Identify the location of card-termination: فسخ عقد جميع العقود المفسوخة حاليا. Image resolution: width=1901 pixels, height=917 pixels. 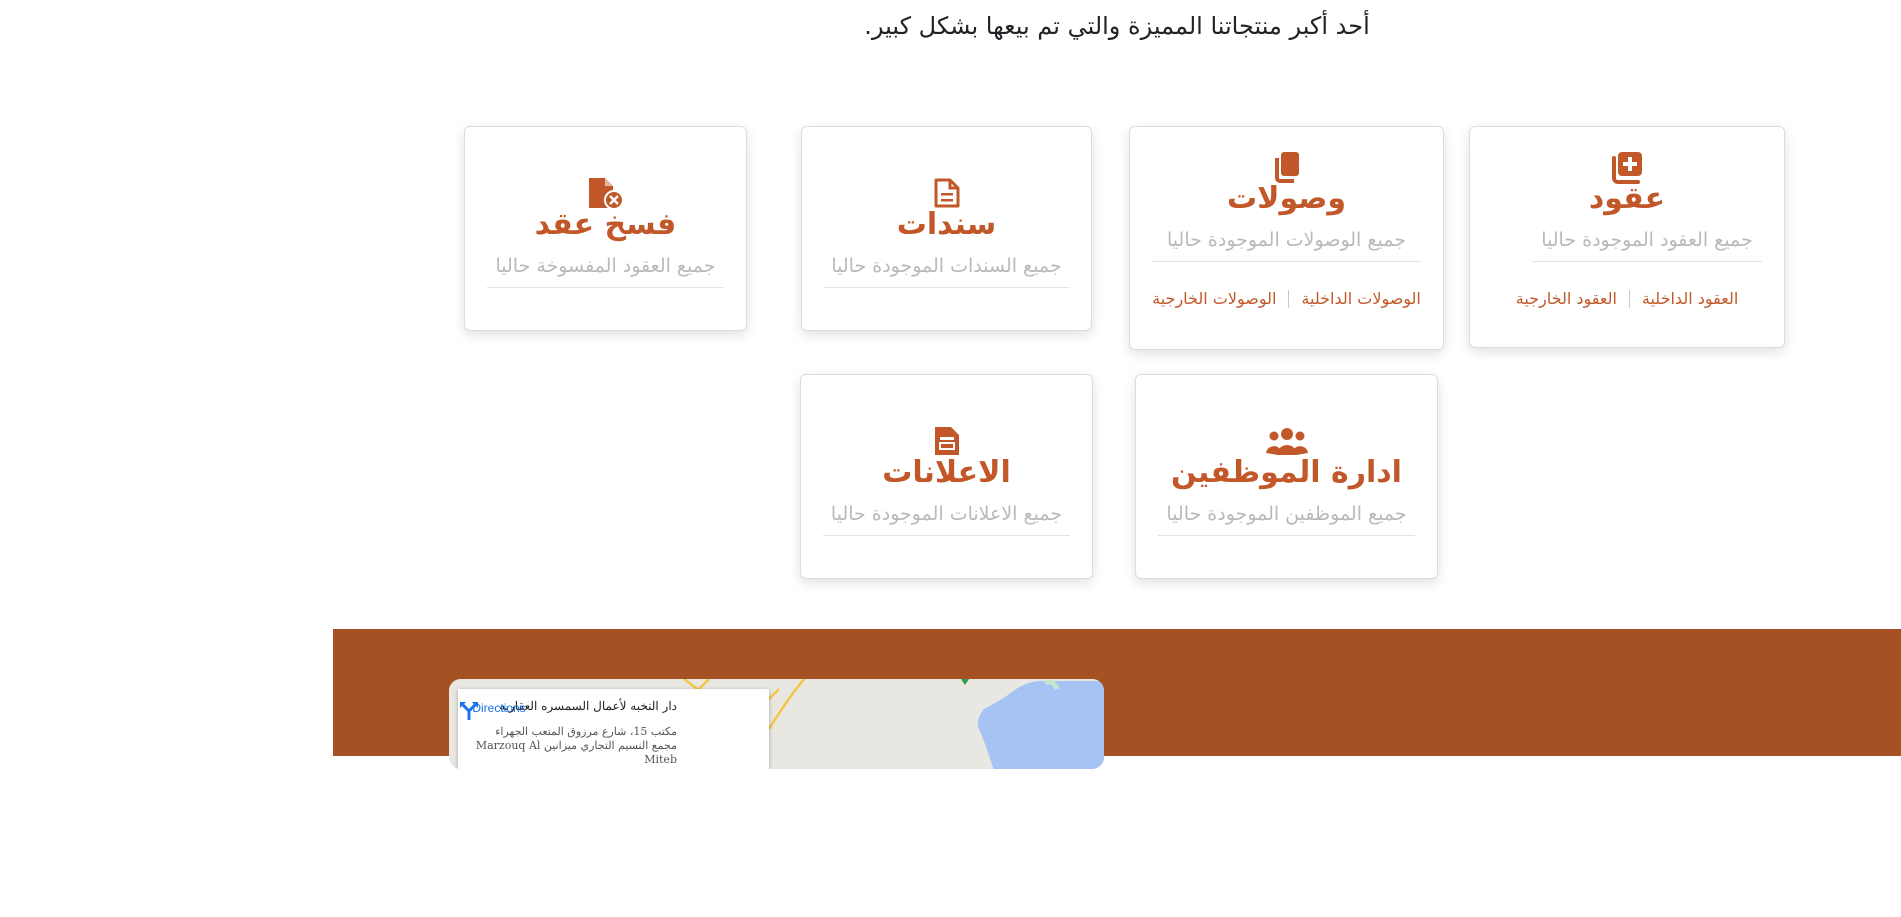
(605, 228).